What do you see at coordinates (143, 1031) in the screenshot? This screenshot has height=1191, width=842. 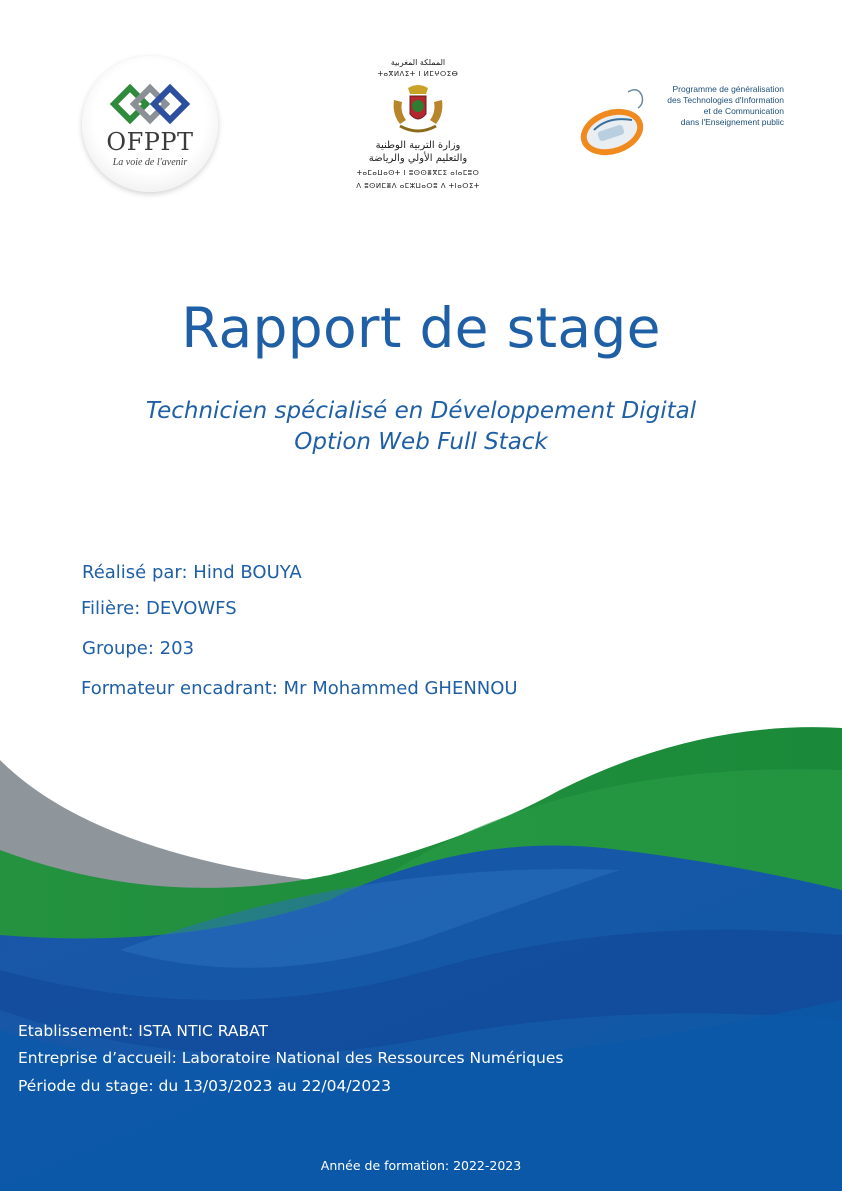 I see `etablissement-line: Etablissement: ISTA NTIC RABAT` at bounding box center [143, 1031].